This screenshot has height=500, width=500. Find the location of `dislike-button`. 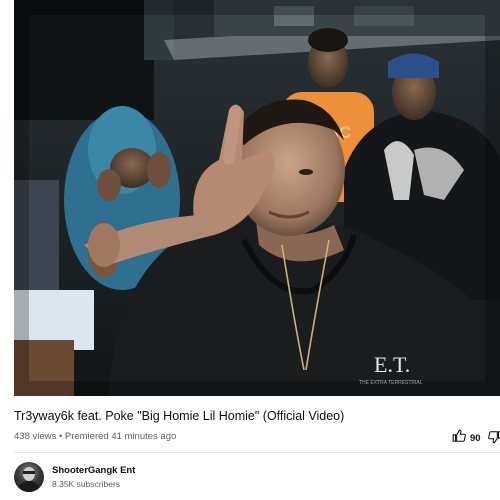

dislike-button is located at coordinates (494, 438).